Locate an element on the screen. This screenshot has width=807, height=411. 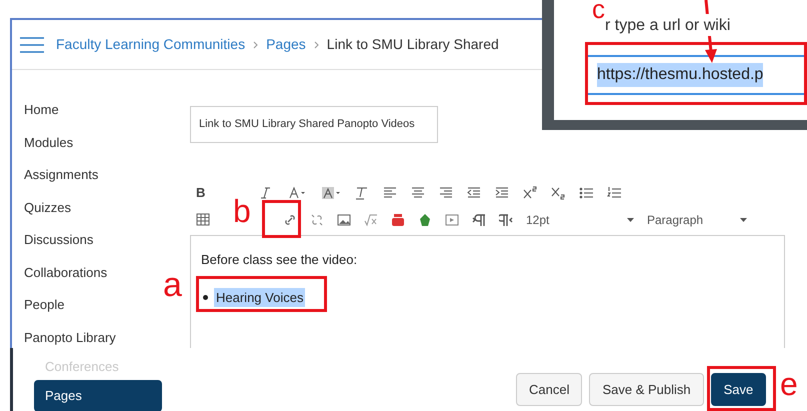
sidebar-item: Quizzes is located at coordinates (99, 207).